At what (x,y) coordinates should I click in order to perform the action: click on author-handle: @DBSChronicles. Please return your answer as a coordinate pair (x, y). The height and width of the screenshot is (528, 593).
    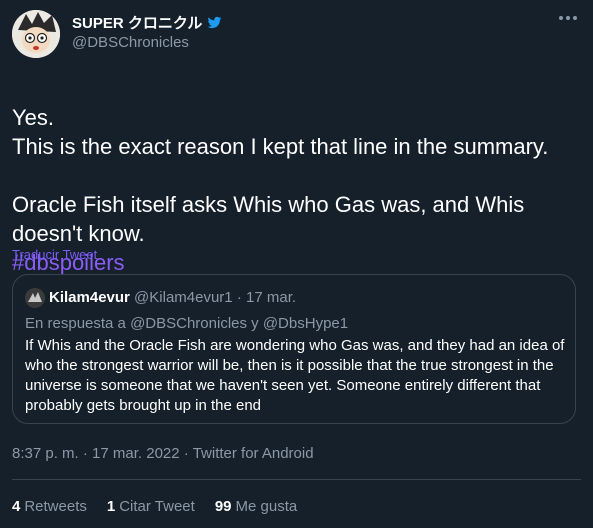
    Looking at the image, I should click on (130, 42).